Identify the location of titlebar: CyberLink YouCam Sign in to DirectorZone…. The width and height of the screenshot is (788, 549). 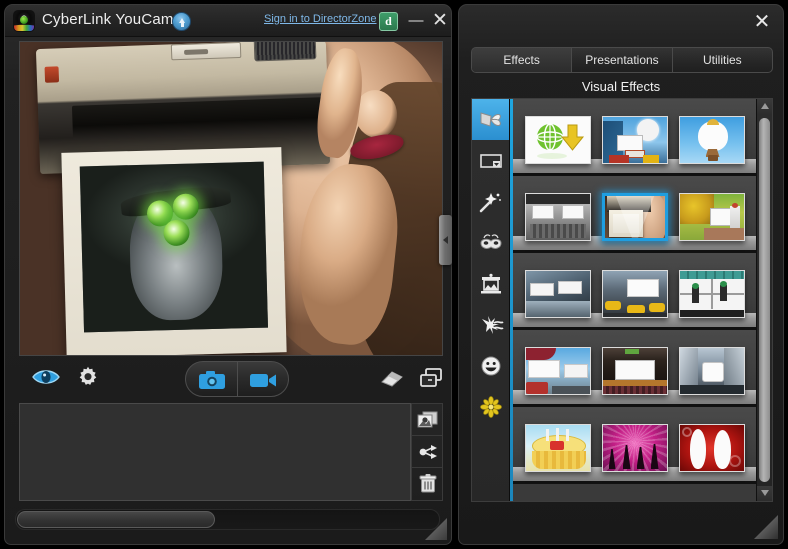
(228, 21).